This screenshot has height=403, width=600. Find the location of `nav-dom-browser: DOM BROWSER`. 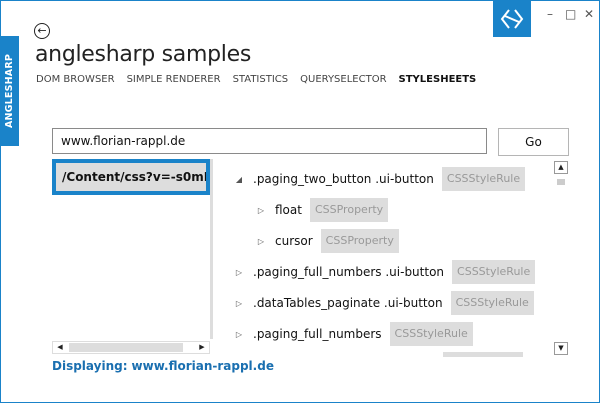

nav-dom-browser: DOM BROWSER is located at coordinates (75, 79).